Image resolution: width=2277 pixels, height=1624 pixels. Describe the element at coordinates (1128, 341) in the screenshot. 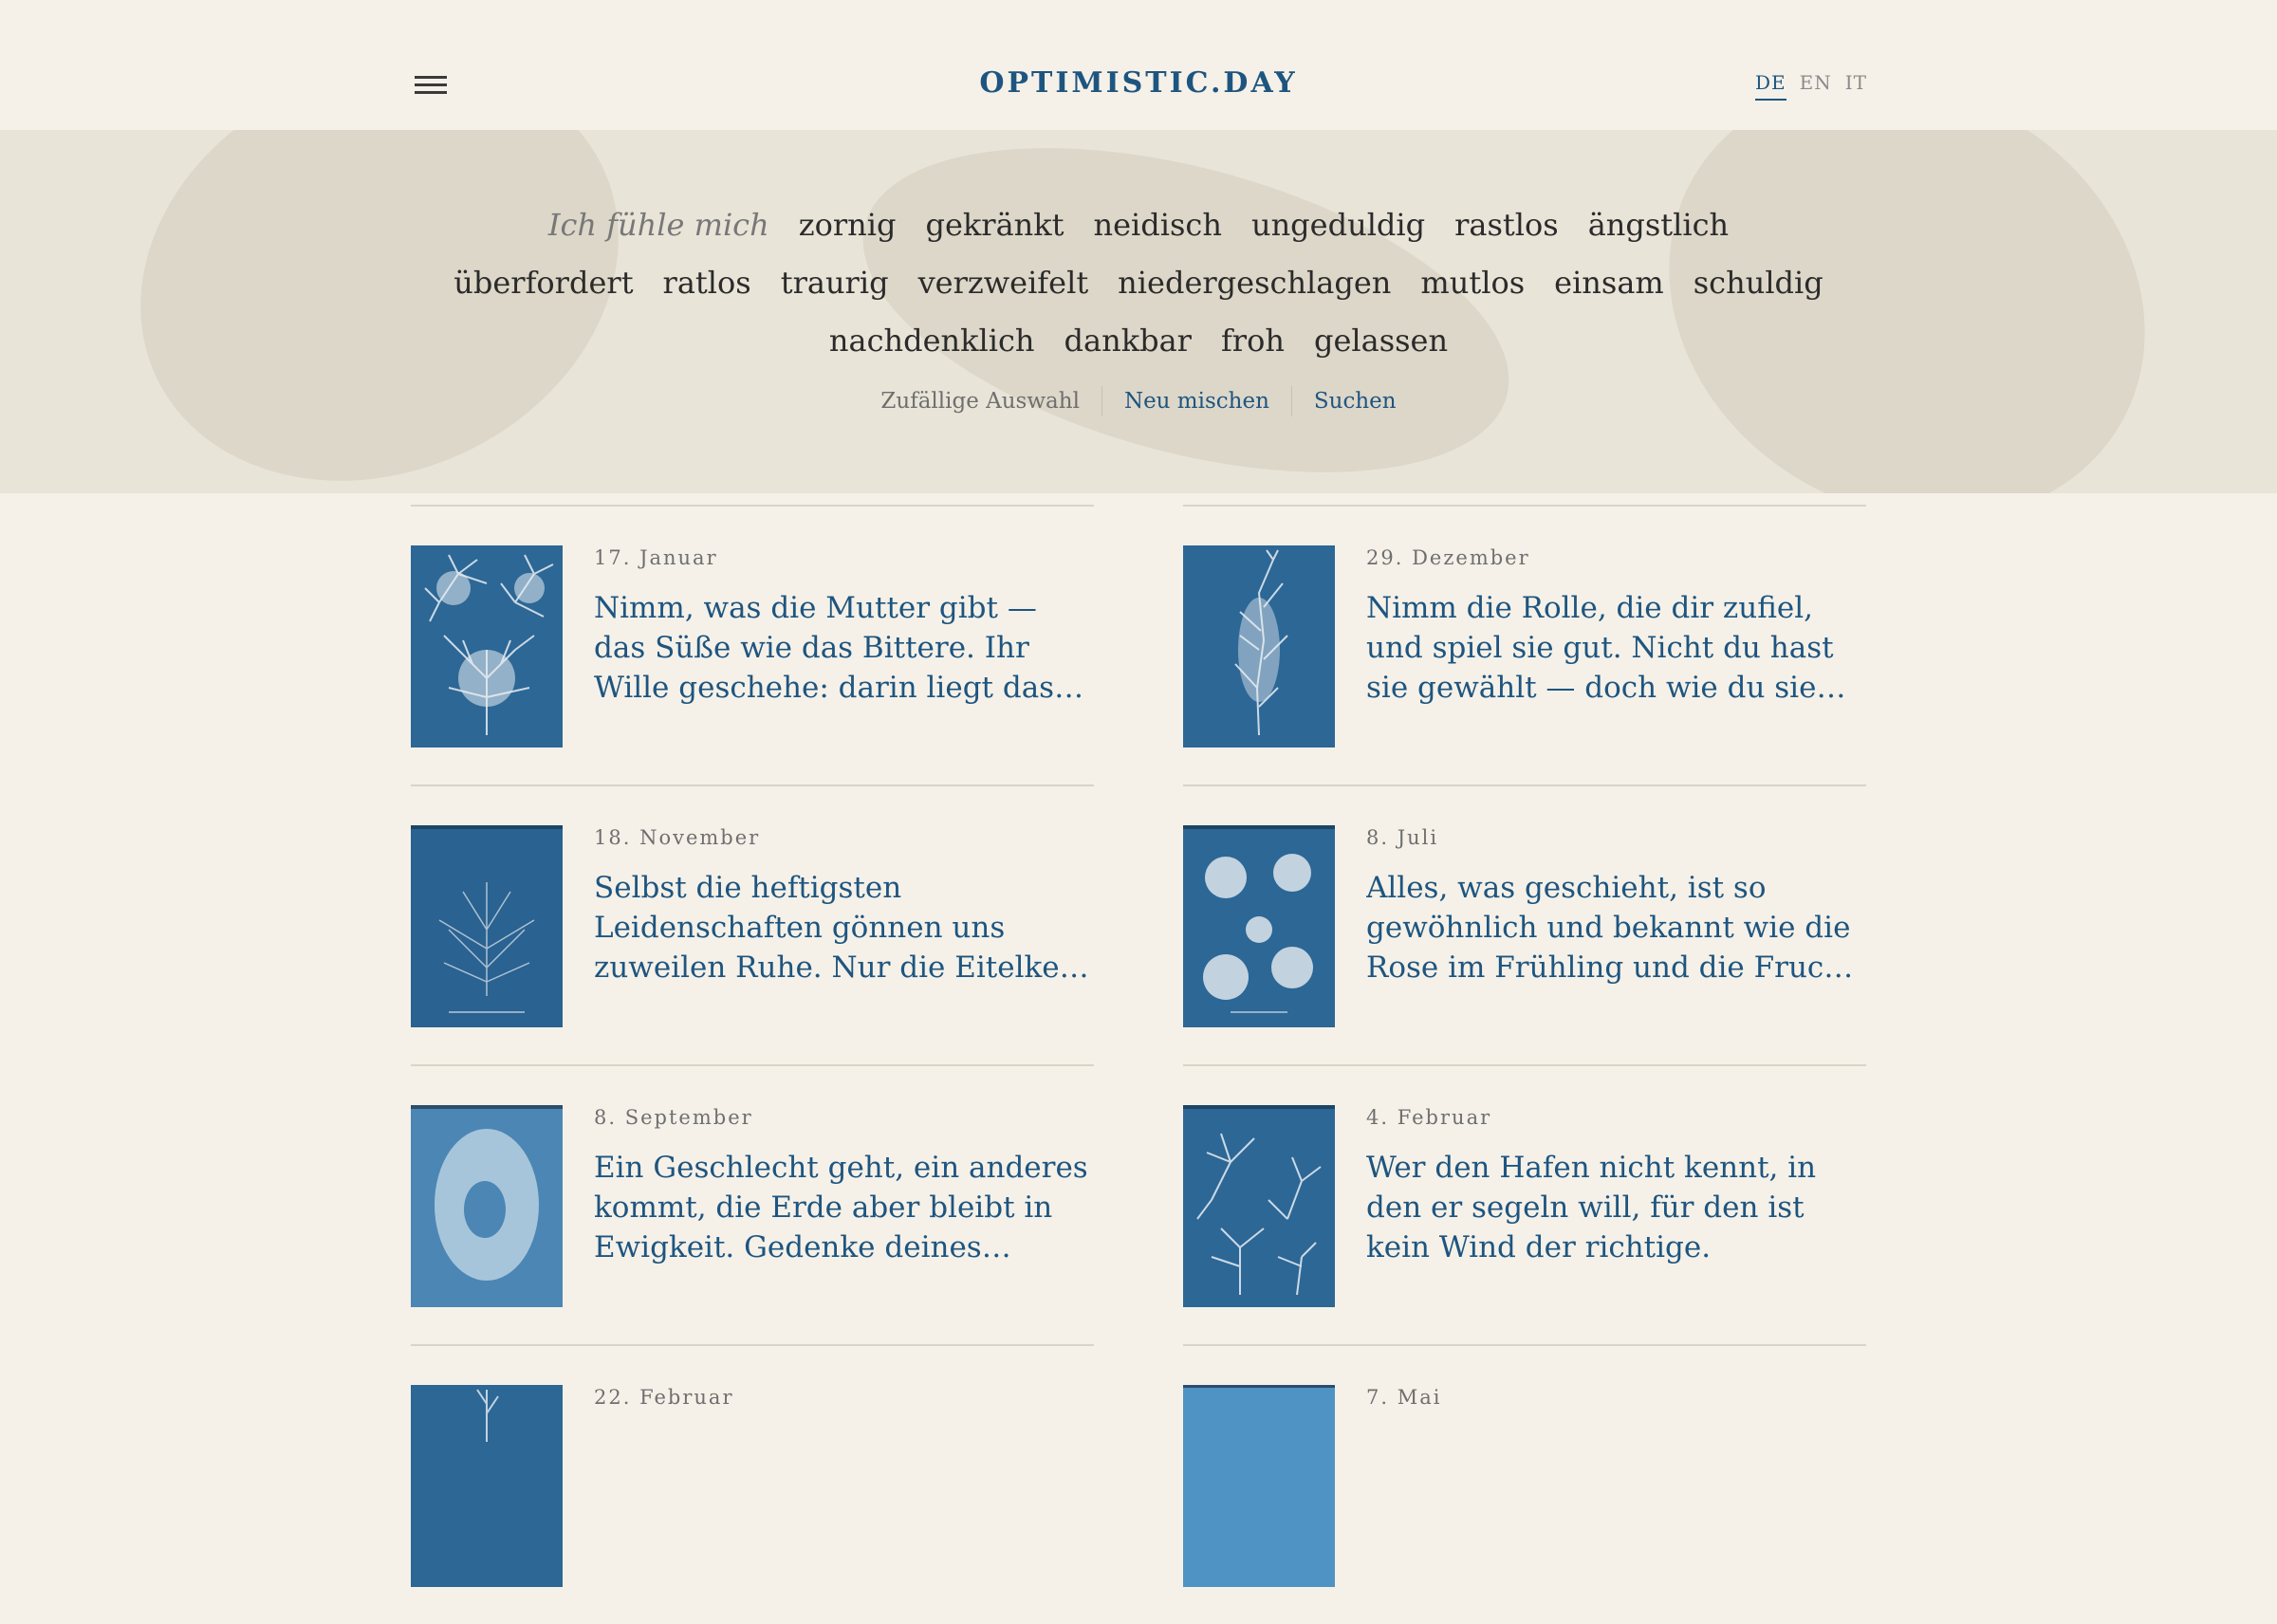

I see `mood-dankbar: dankbar` at that location.